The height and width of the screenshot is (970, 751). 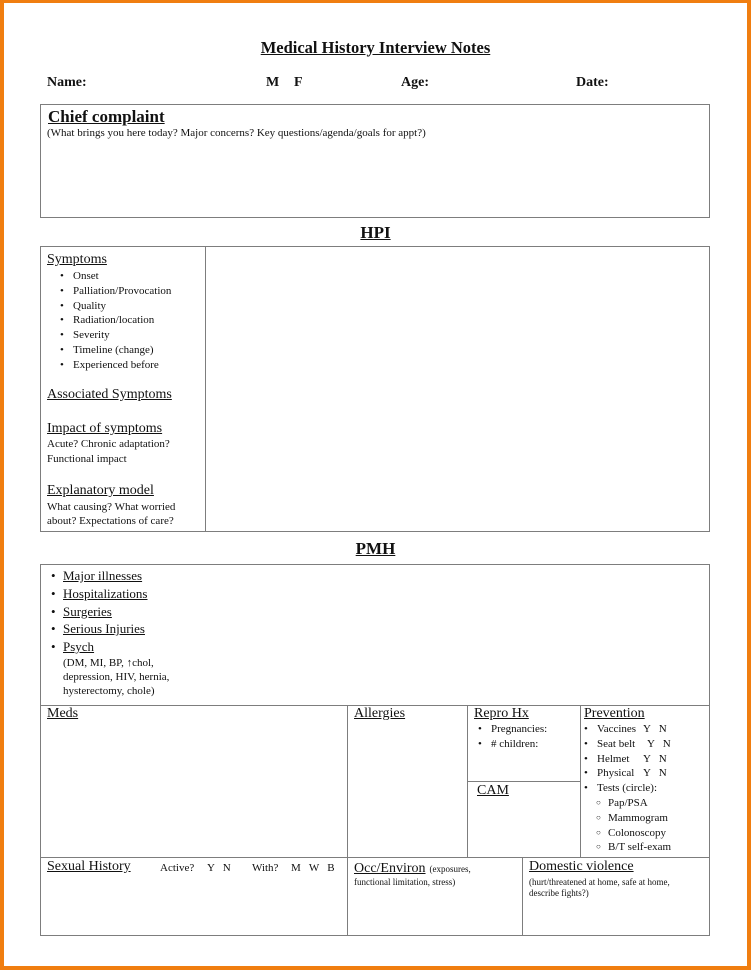 What do you see at coordinates (175, 81) in the screenshot?
I see `name-field` at bounding box center [175, 81].